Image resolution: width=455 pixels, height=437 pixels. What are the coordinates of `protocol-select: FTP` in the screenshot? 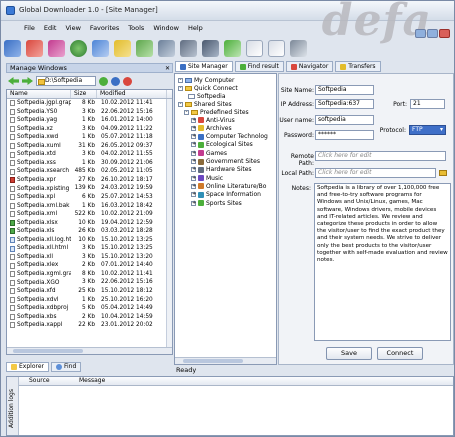 It's located at (427, 130).